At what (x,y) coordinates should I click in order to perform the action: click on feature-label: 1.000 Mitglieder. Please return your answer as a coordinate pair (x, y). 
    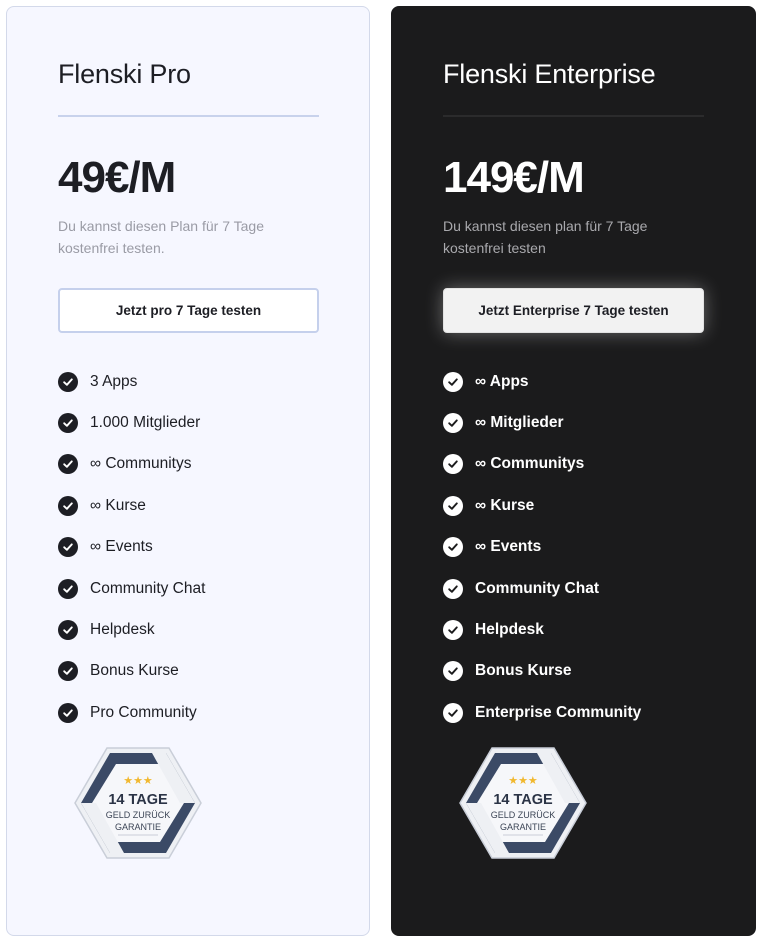
    Looking at the image, I should click on (145, 423).